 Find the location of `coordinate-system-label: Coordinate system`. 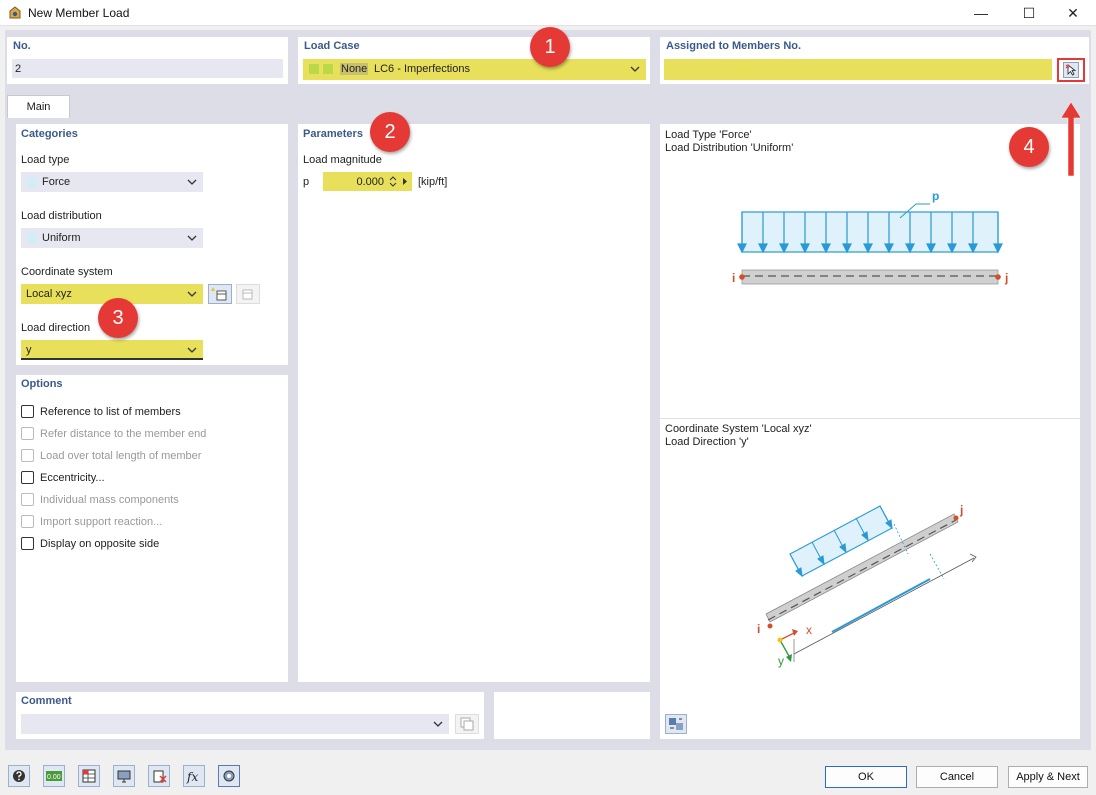

coordinate-system-label: Coordinate system is located at coordinates (67, 272).